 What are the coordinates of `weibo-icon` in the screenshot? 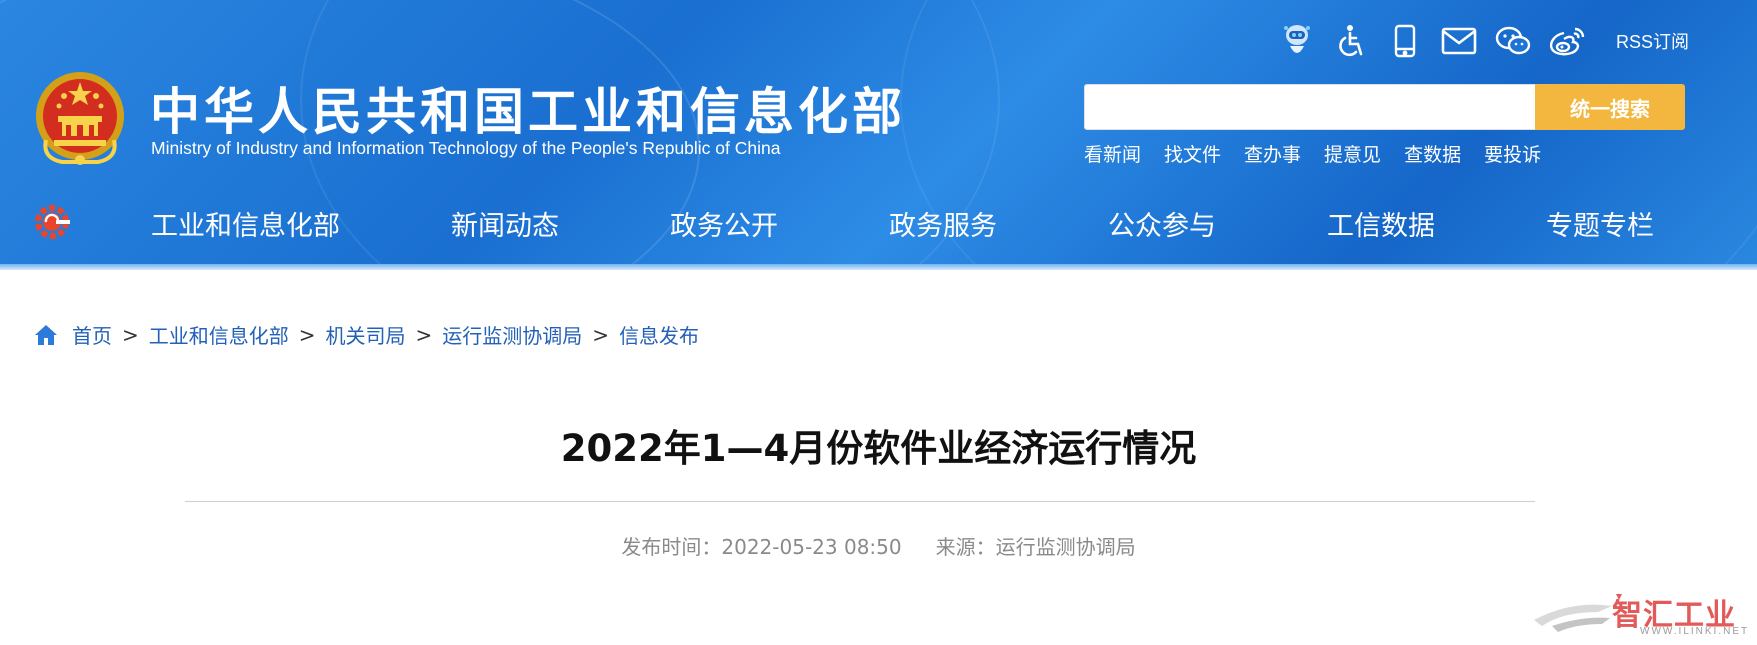 It's located at (1567, 41).